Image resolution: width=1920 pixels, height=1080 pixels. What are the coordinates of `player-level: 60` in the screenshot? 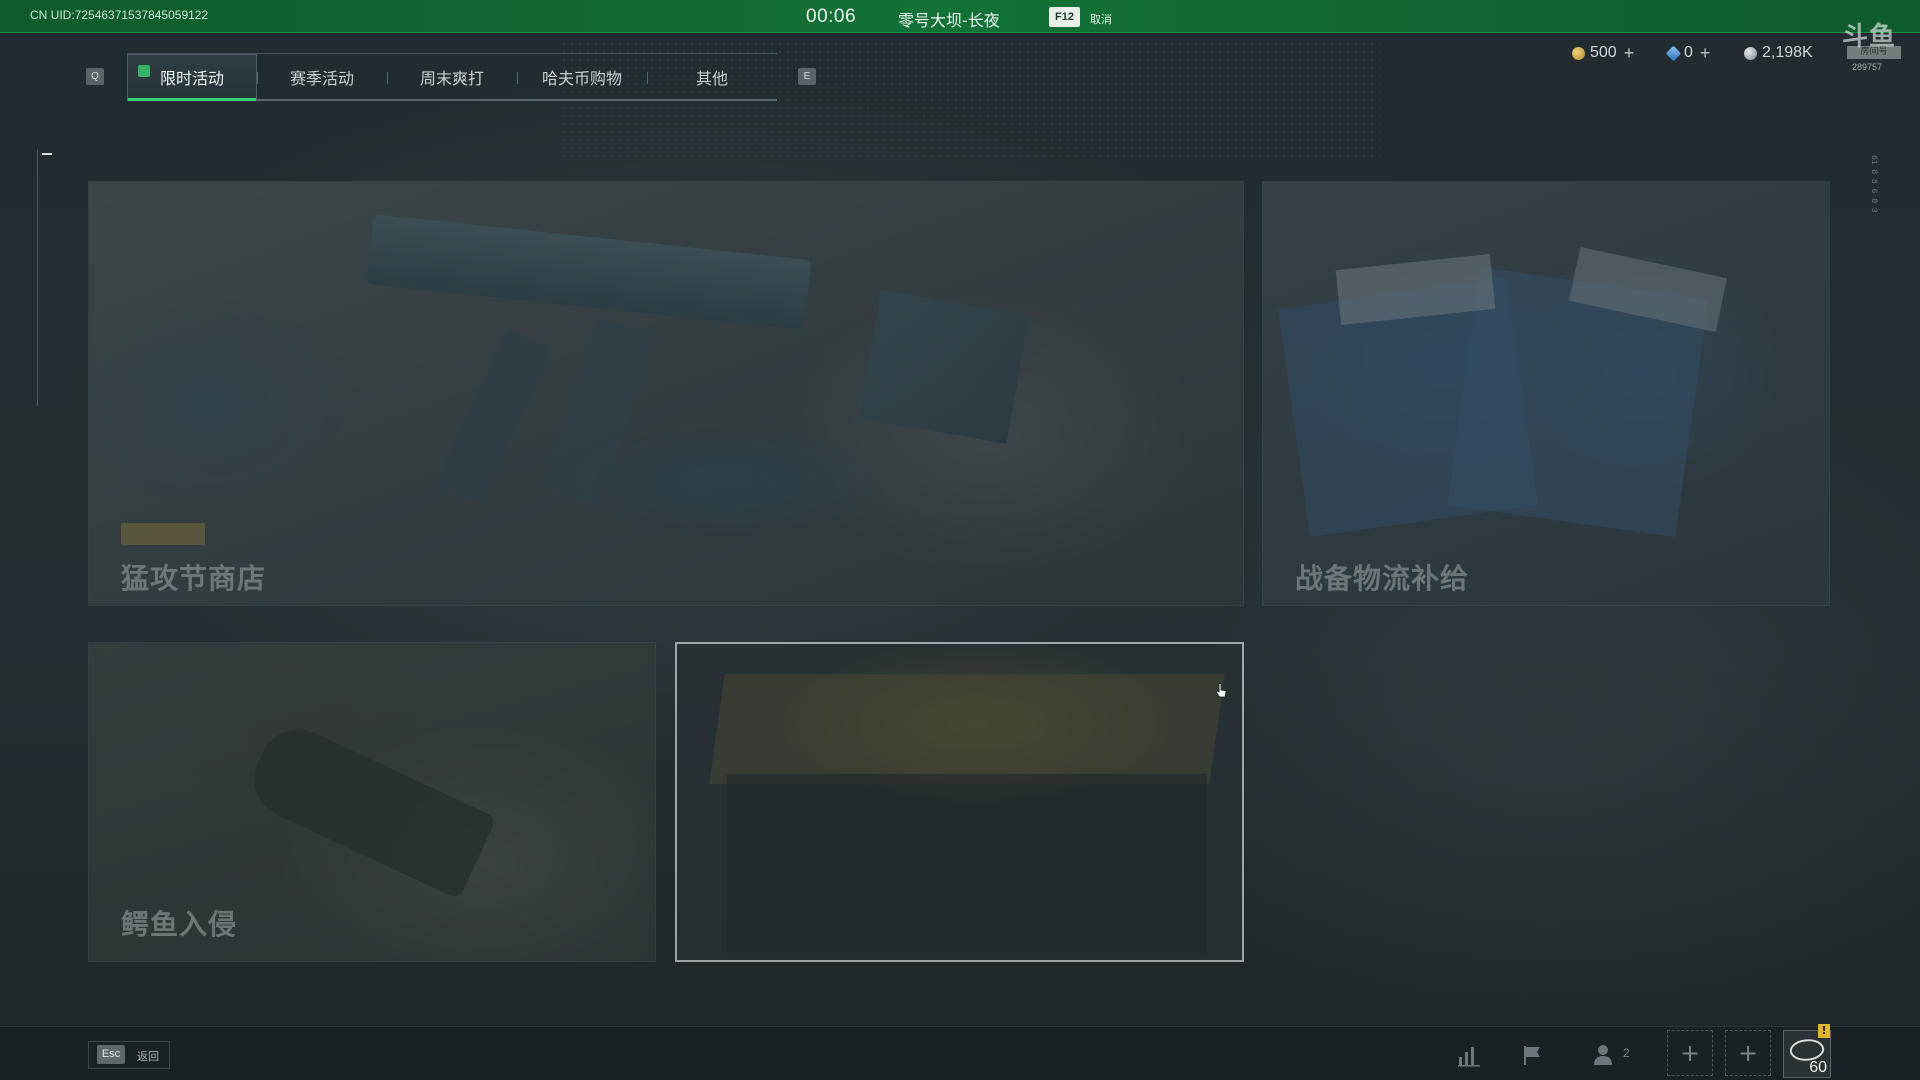 It's located at (1818, 1067).